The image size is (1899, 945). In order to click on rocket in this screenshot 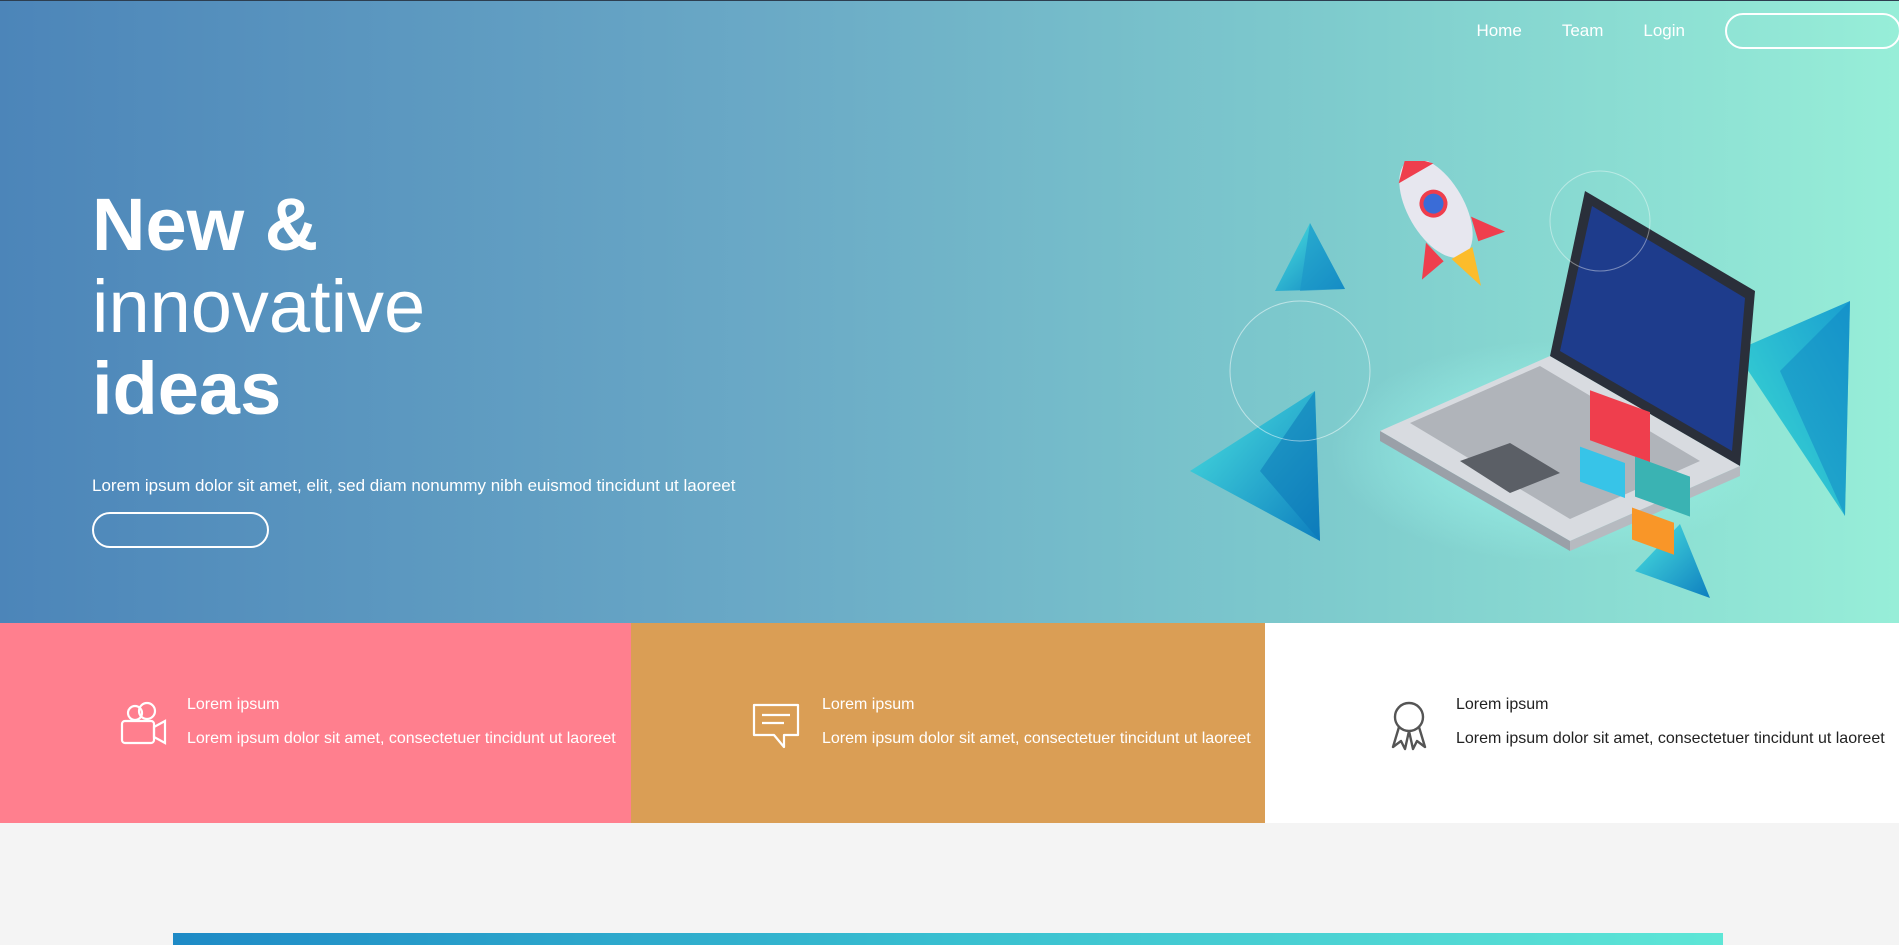, I will do `click(1452, 223)`.